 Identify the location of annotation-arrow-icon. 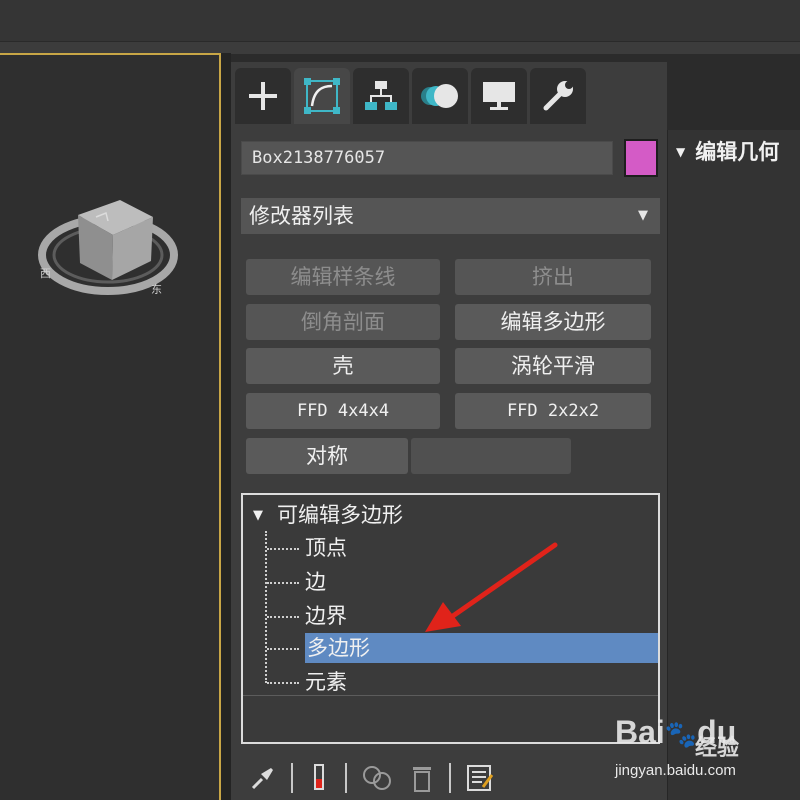
(491, 587).